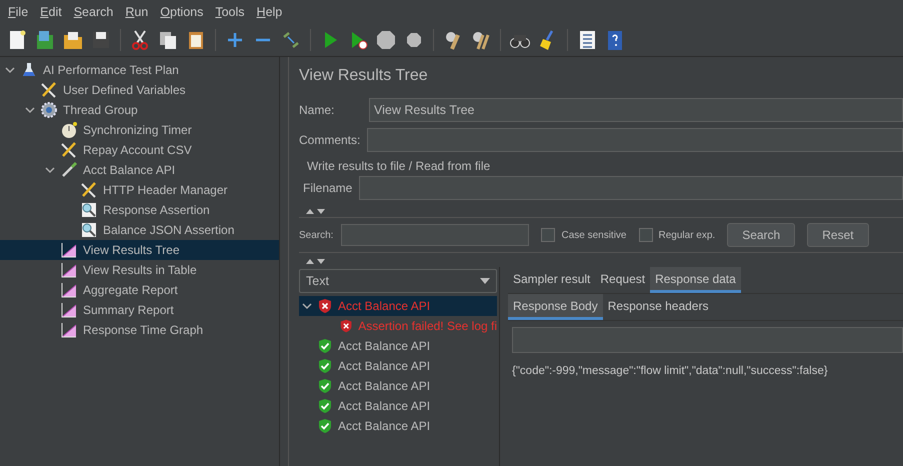 This screenshot has height=466, width=903. I want to click on group-title: Write results to file / Read from file, so click(399, 166).